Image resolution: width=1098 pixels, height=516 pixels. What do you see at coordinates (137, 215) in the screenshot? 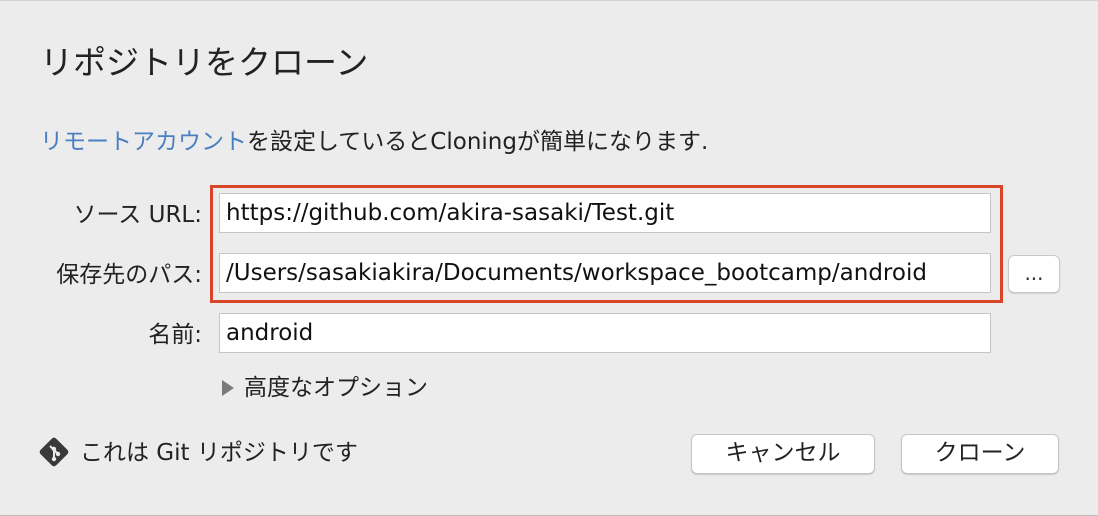
I see `source-url-label: ソース URL:` at bounding box center [137, 215].